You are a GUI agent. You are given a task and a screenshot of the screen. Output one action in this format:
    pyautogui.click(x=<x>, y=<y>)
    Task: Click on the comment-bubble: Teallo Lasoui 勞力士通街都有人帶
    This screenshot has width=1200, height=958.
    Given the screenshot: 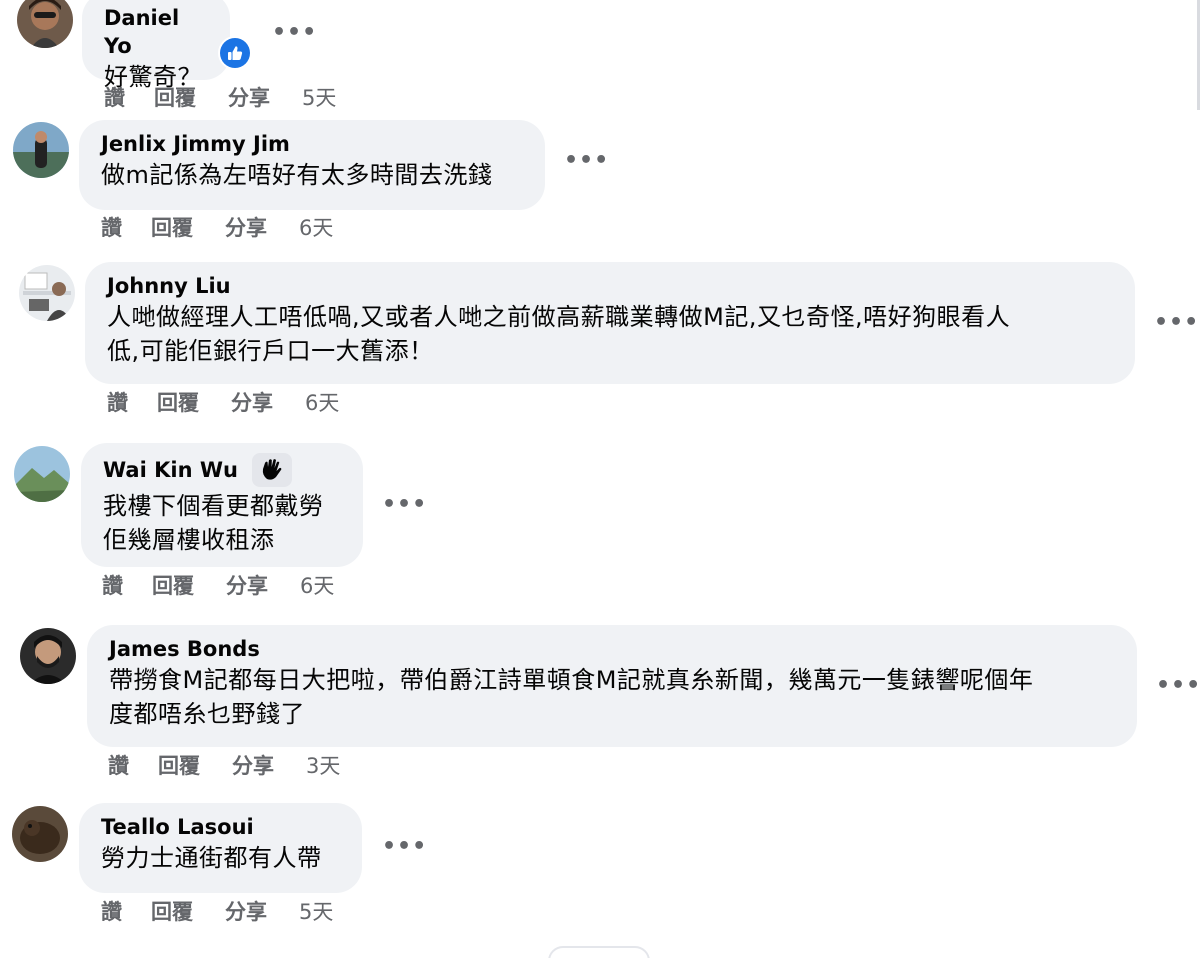 What is the action you would take?
    pyautogui.click(x=220, y=848)
    